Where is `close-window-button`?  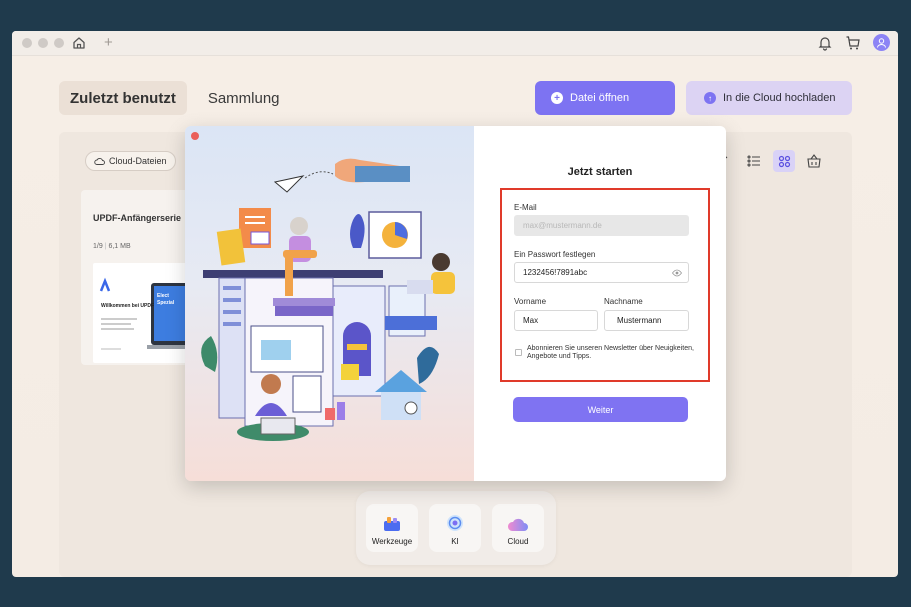
close-window-button is located at coordinates (27, 43).